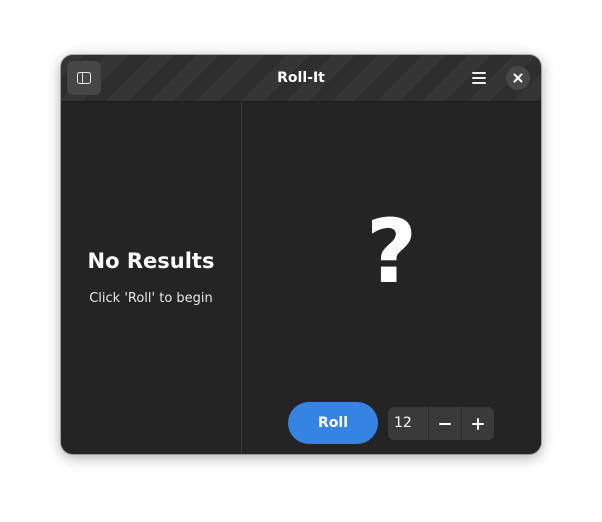  I want to click on max-value-input: 12, so click(408, 423).